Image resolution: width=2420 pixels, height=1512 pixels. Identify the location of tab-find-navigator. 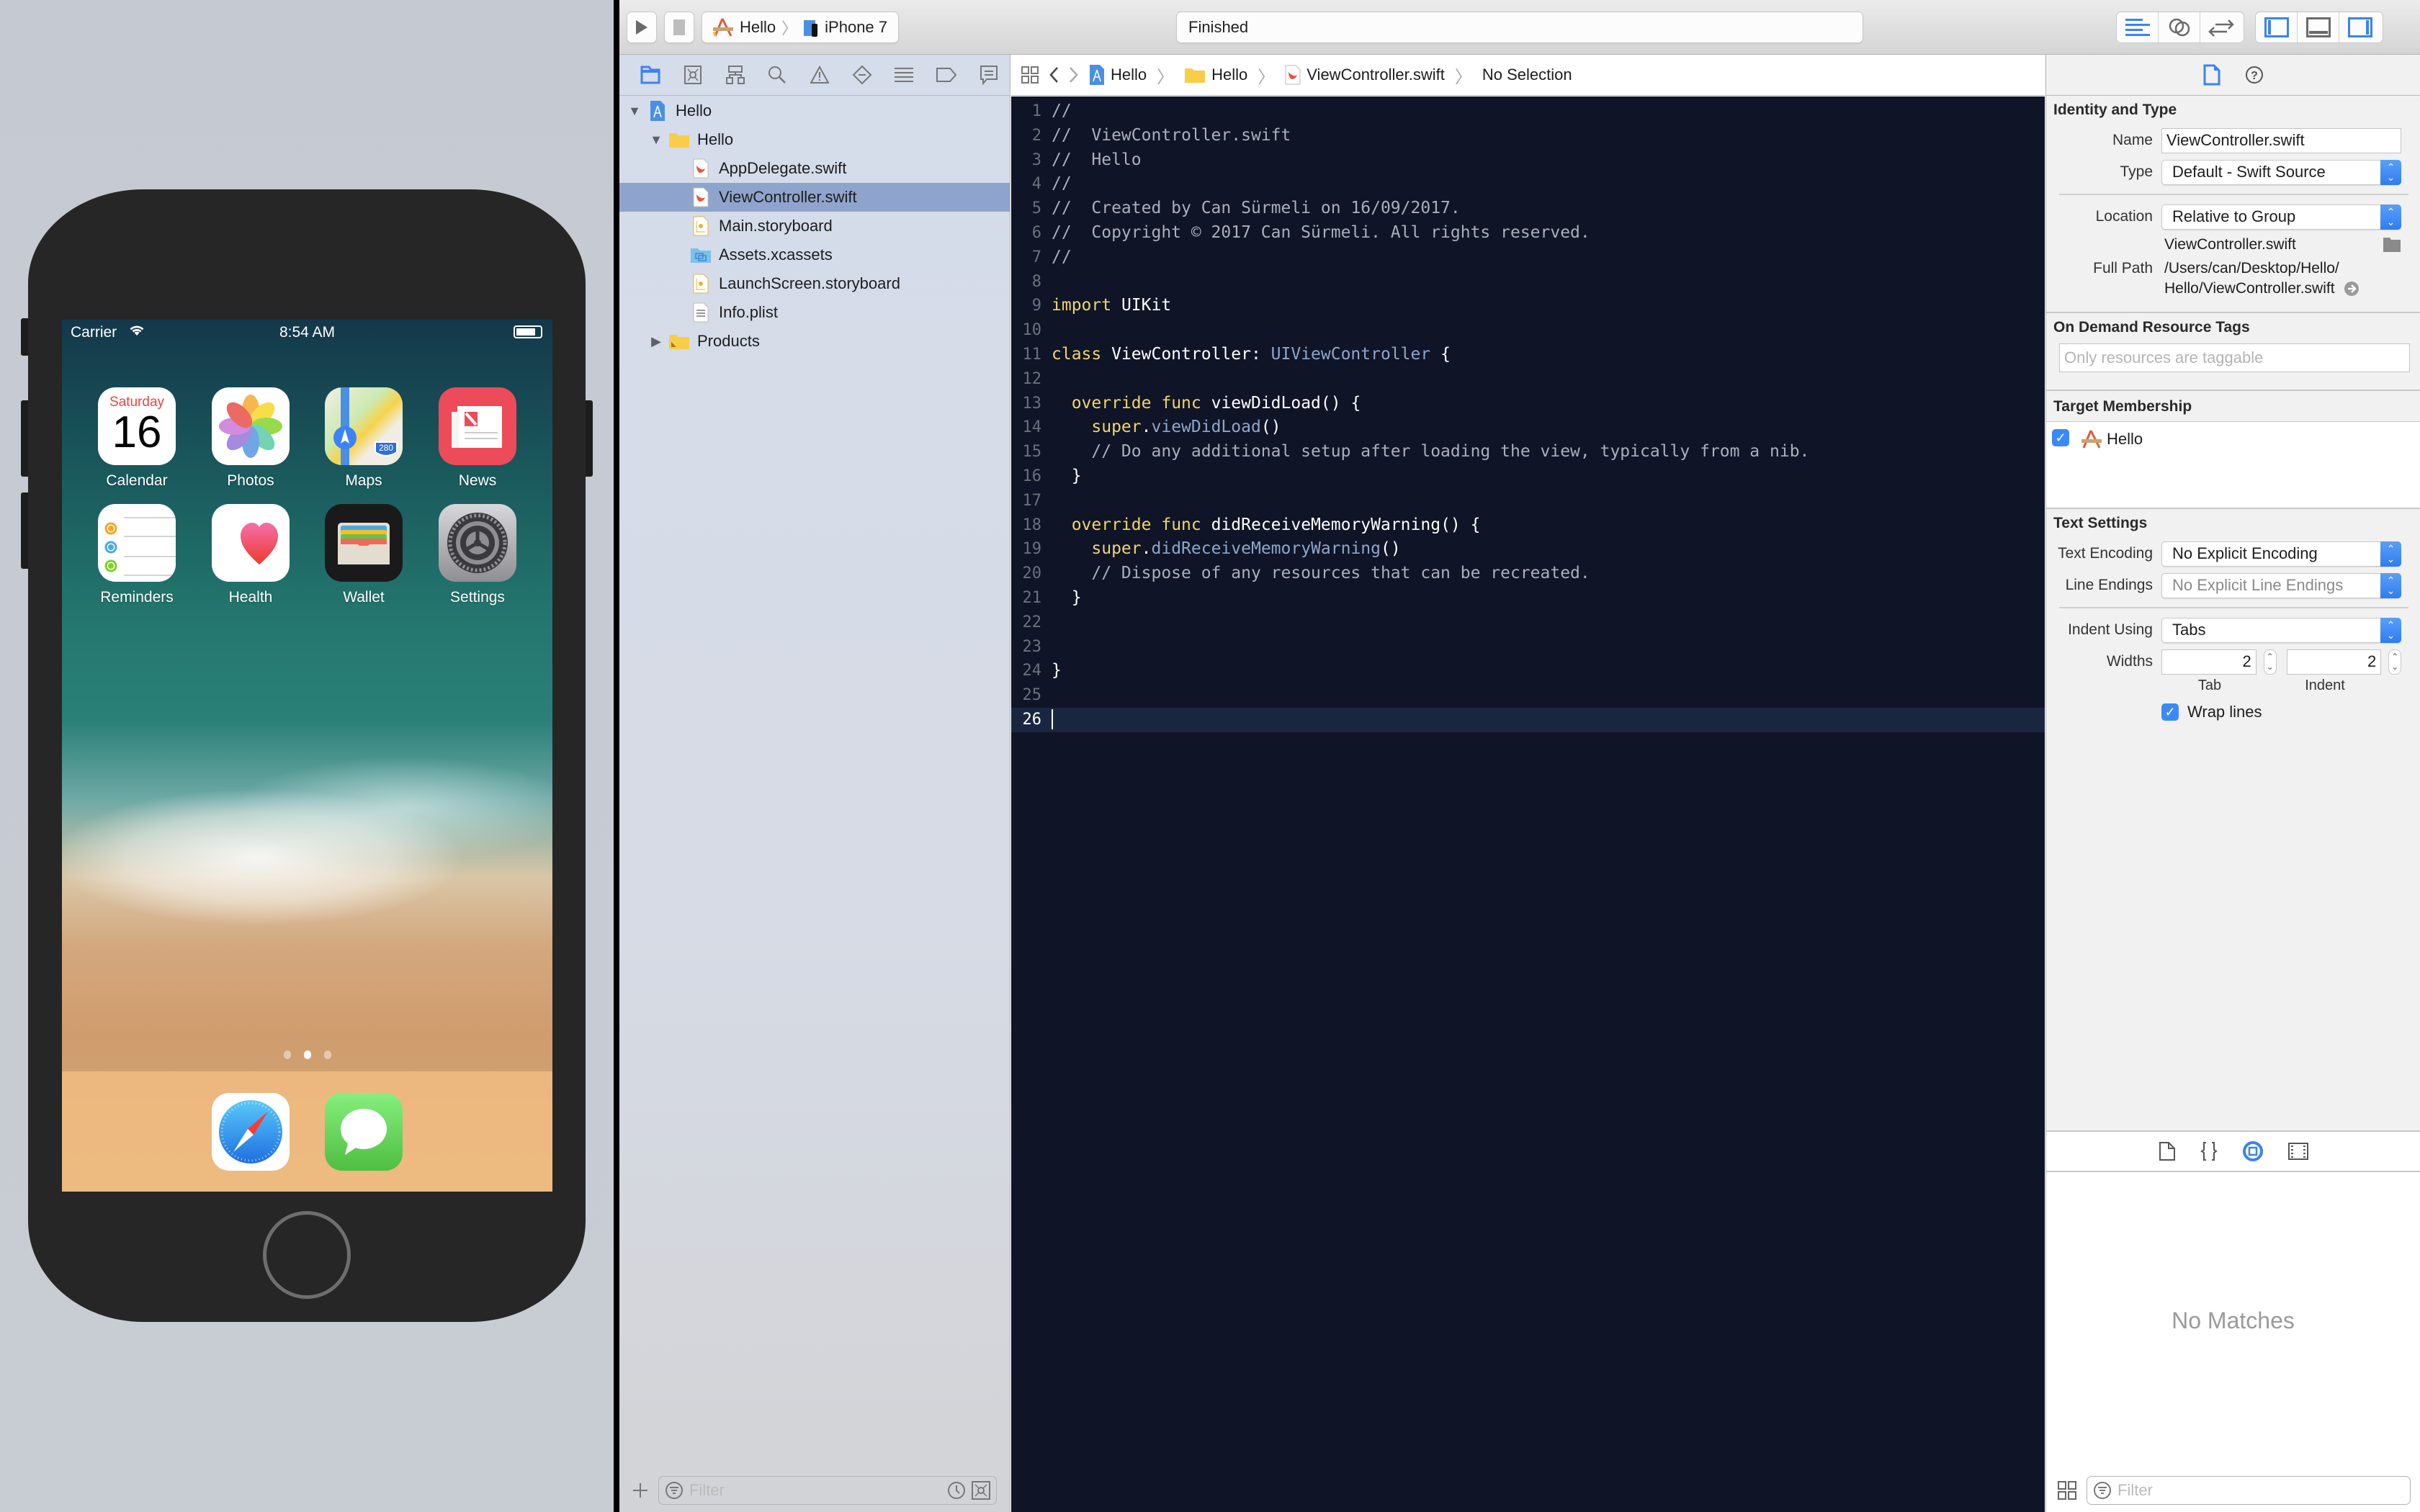
(777, 75).